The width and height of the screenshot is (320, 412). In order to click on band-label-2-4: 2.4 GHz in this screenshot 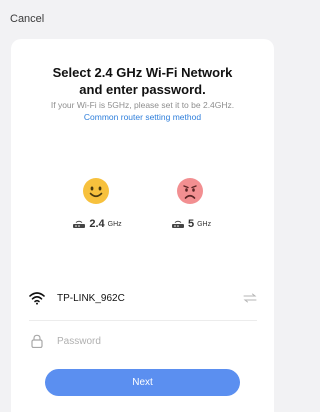, I will do `click(97, 224)`.